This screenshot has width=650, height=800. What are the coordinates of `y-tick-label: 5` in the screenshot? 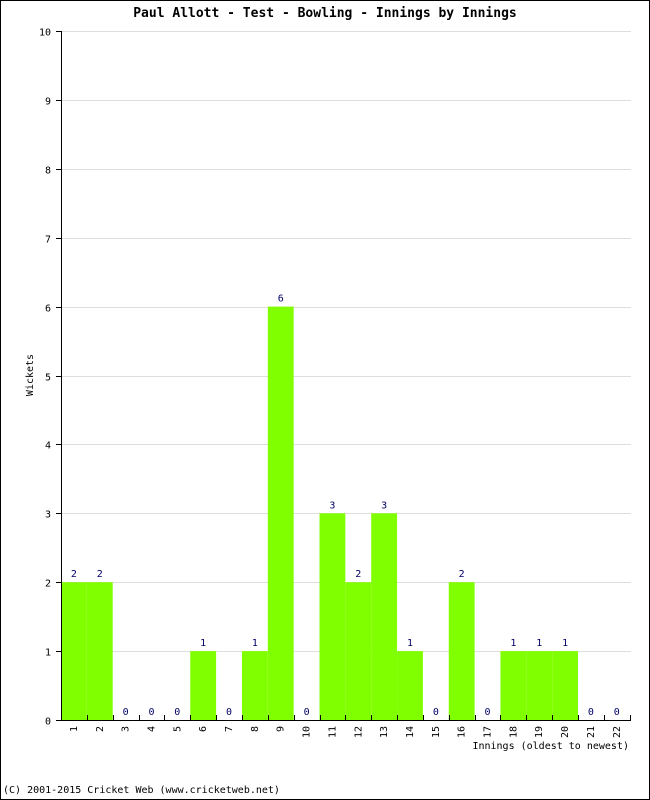 It's located at (48, 378).